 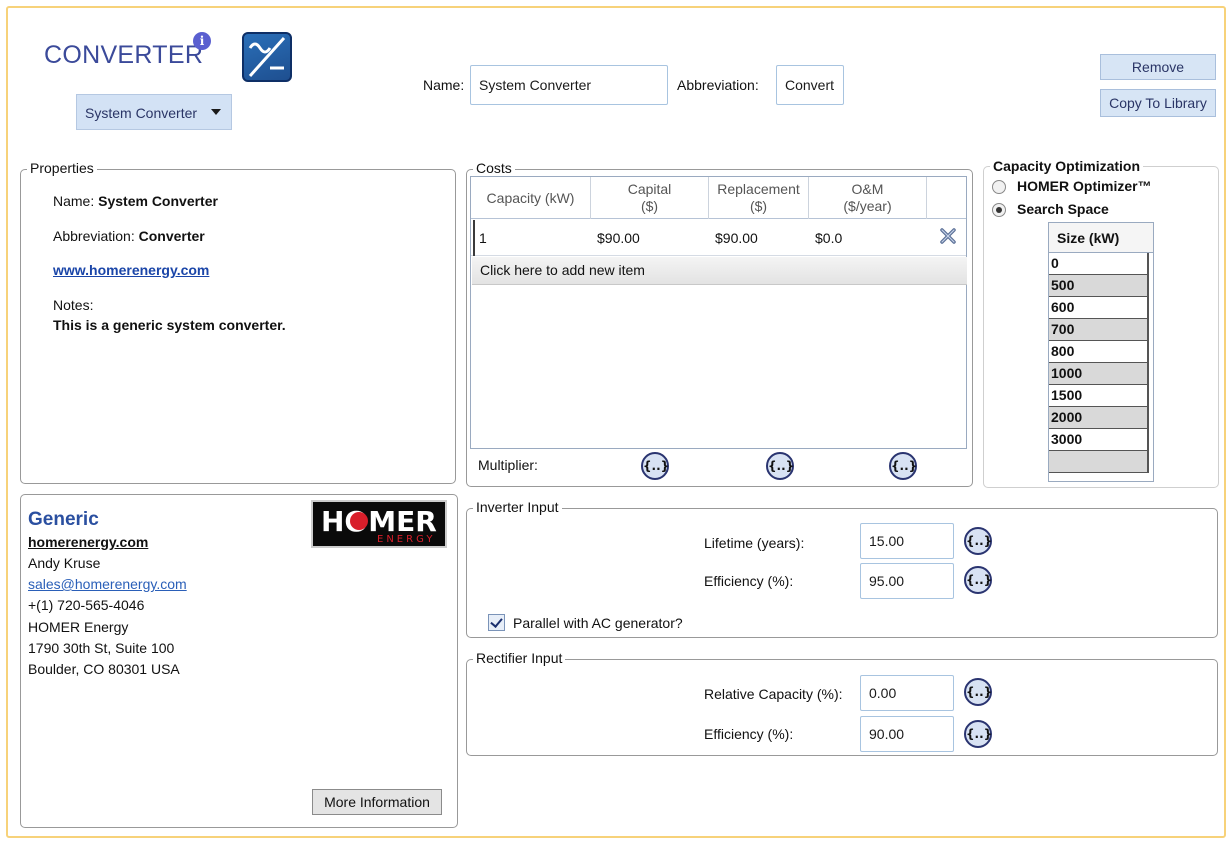 I want to click on add-new-item-row: Click here to add new item, so click(x=719, y=271).